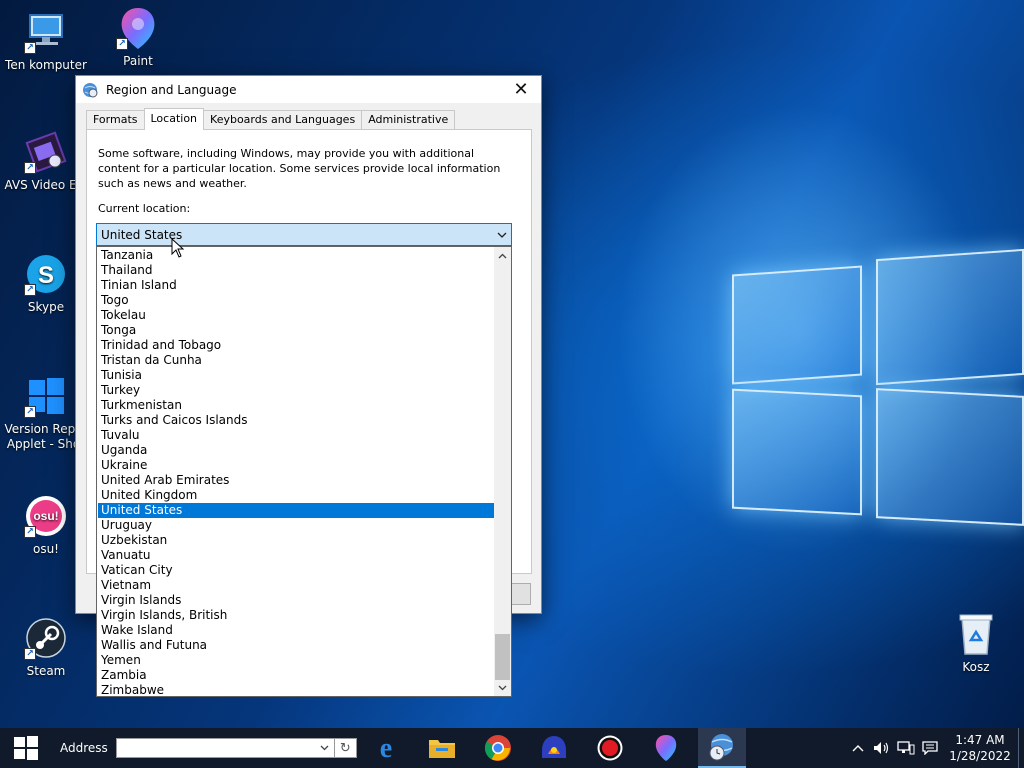  I want to click on region-language-icon, so click(721, 747).